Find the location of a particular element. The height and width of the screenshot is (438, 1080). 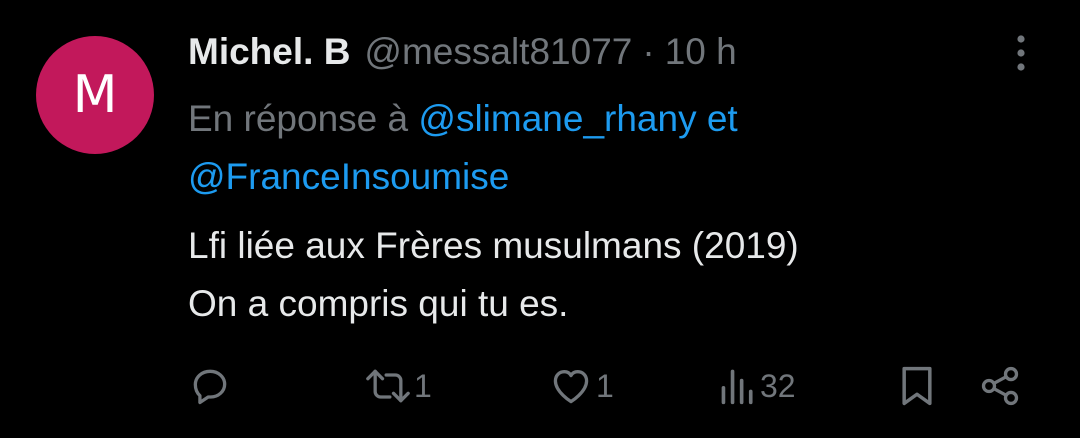

like-button: 1 is located at coordinates (581, 386).